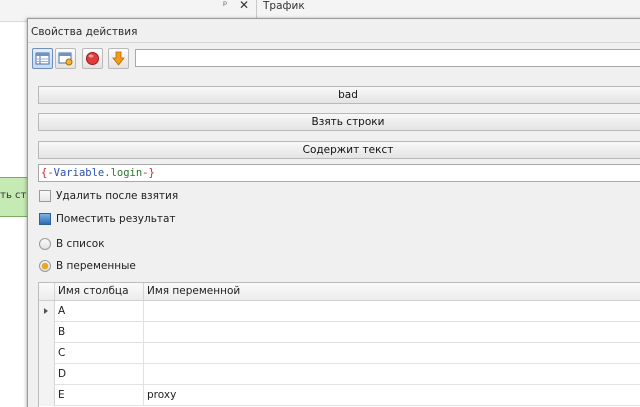 Image resolution: width=640 pixels, height=407 pixels. I want to click on expr-close-brace: }, so click(151, 173).